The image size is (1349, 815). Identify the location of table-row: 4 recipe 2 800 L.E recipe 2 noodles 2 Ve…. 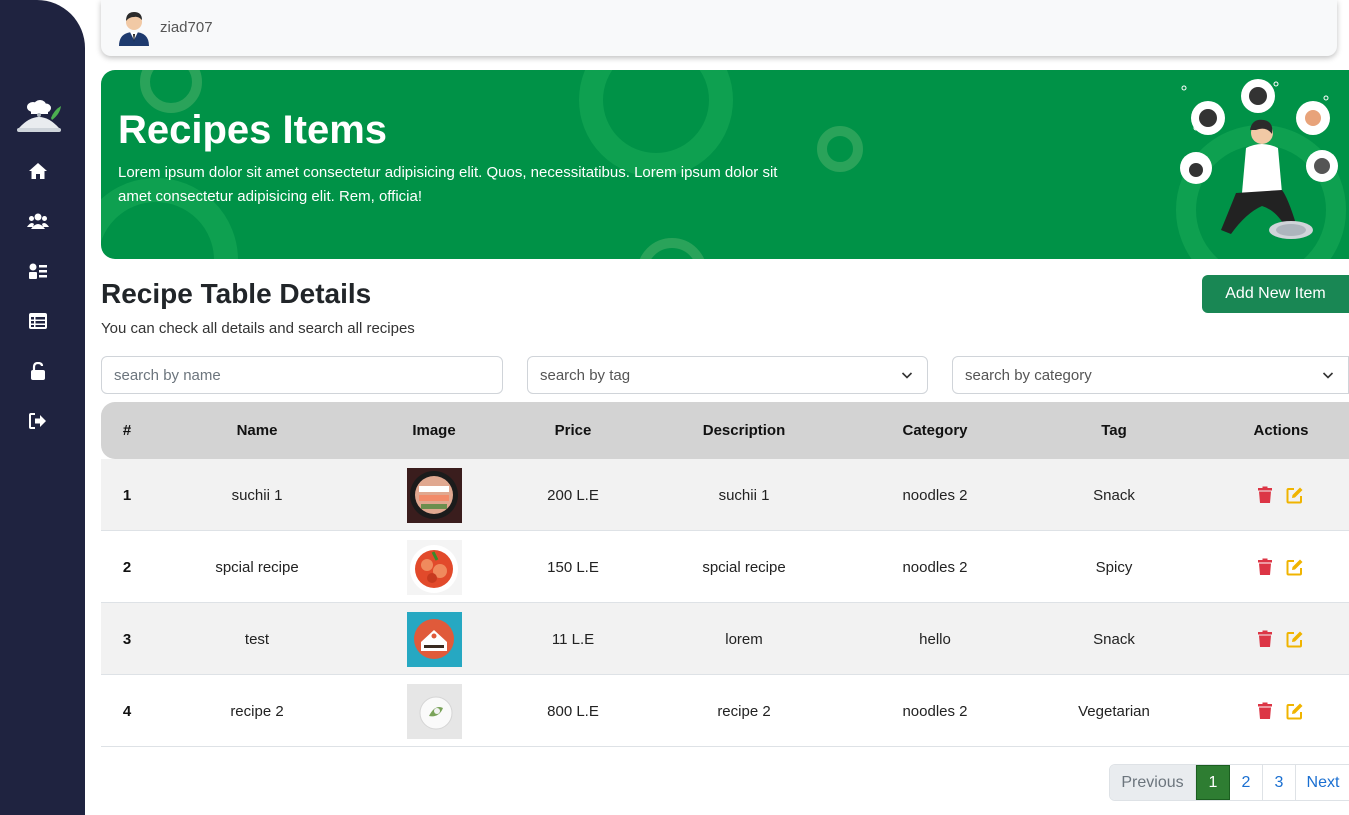
(725, 711).